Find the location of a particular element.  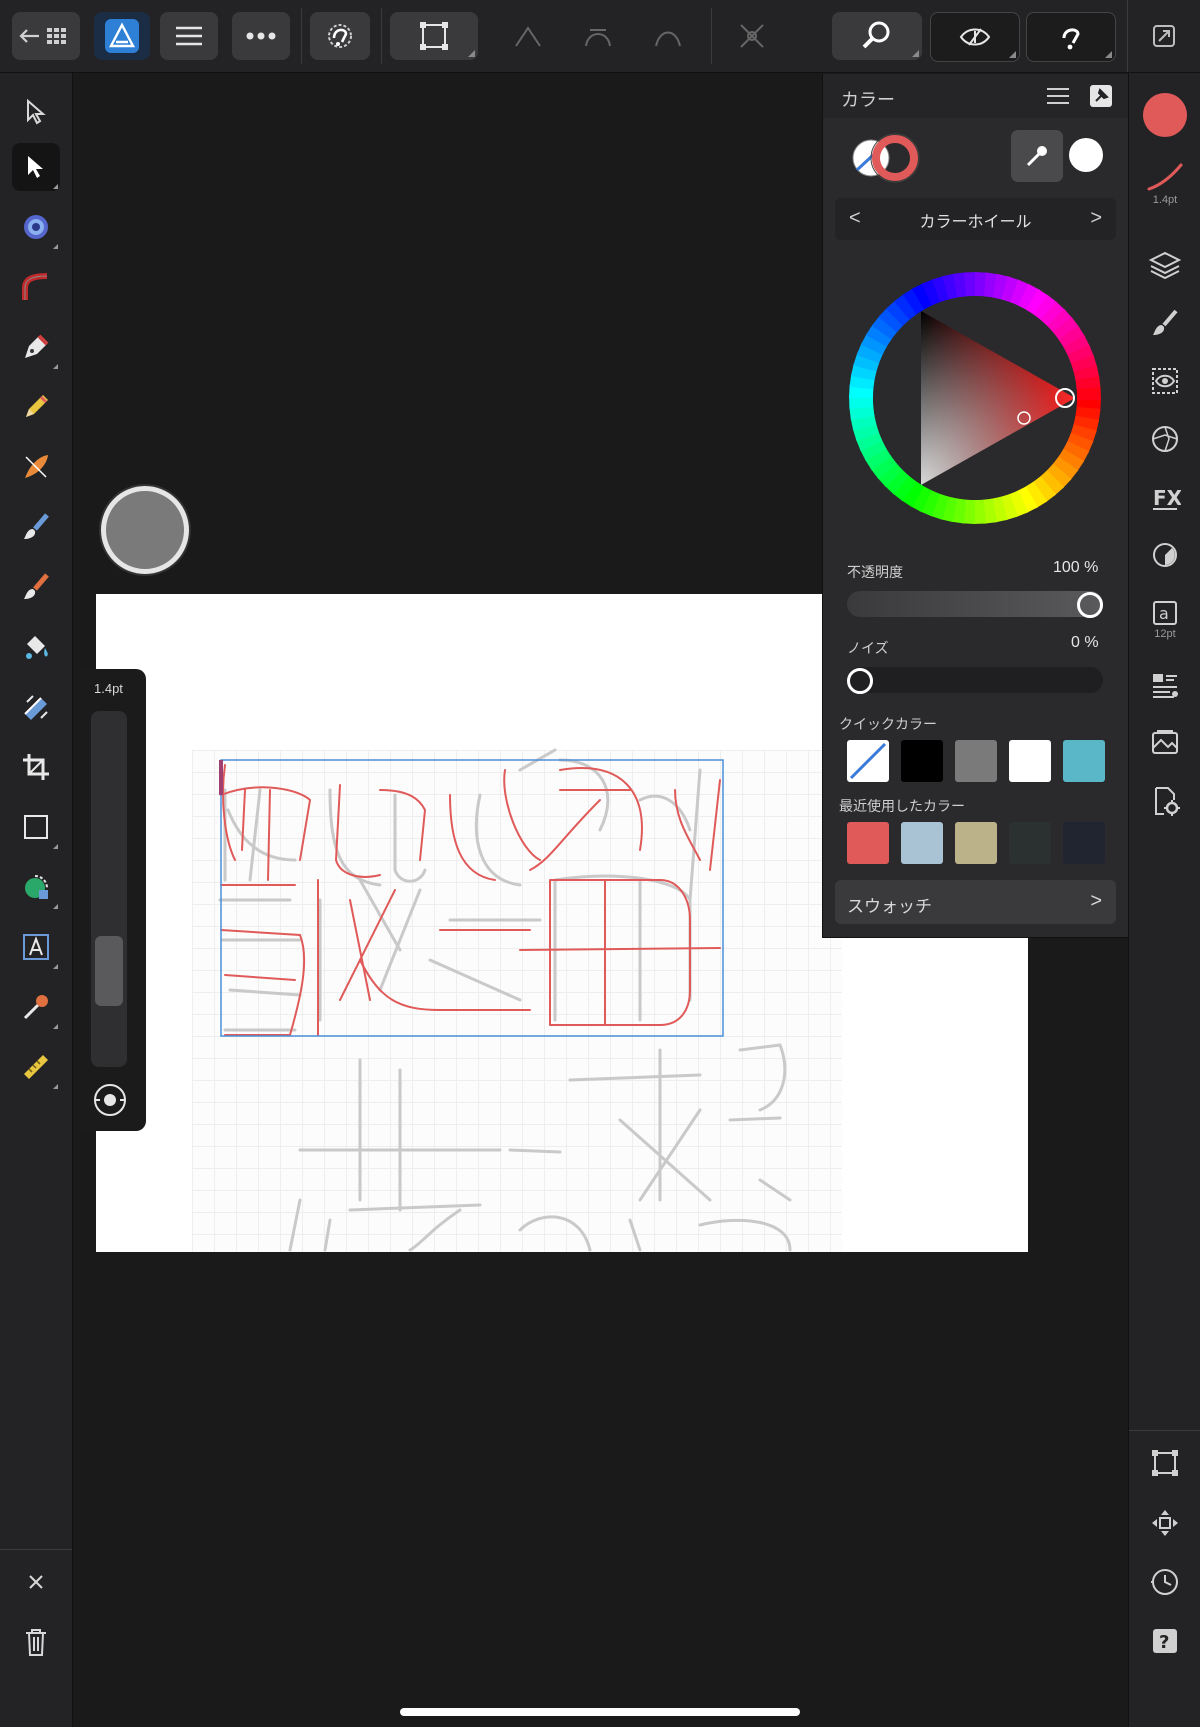

swatches-button: スウォッチ > is located at coordinates (975, 902).